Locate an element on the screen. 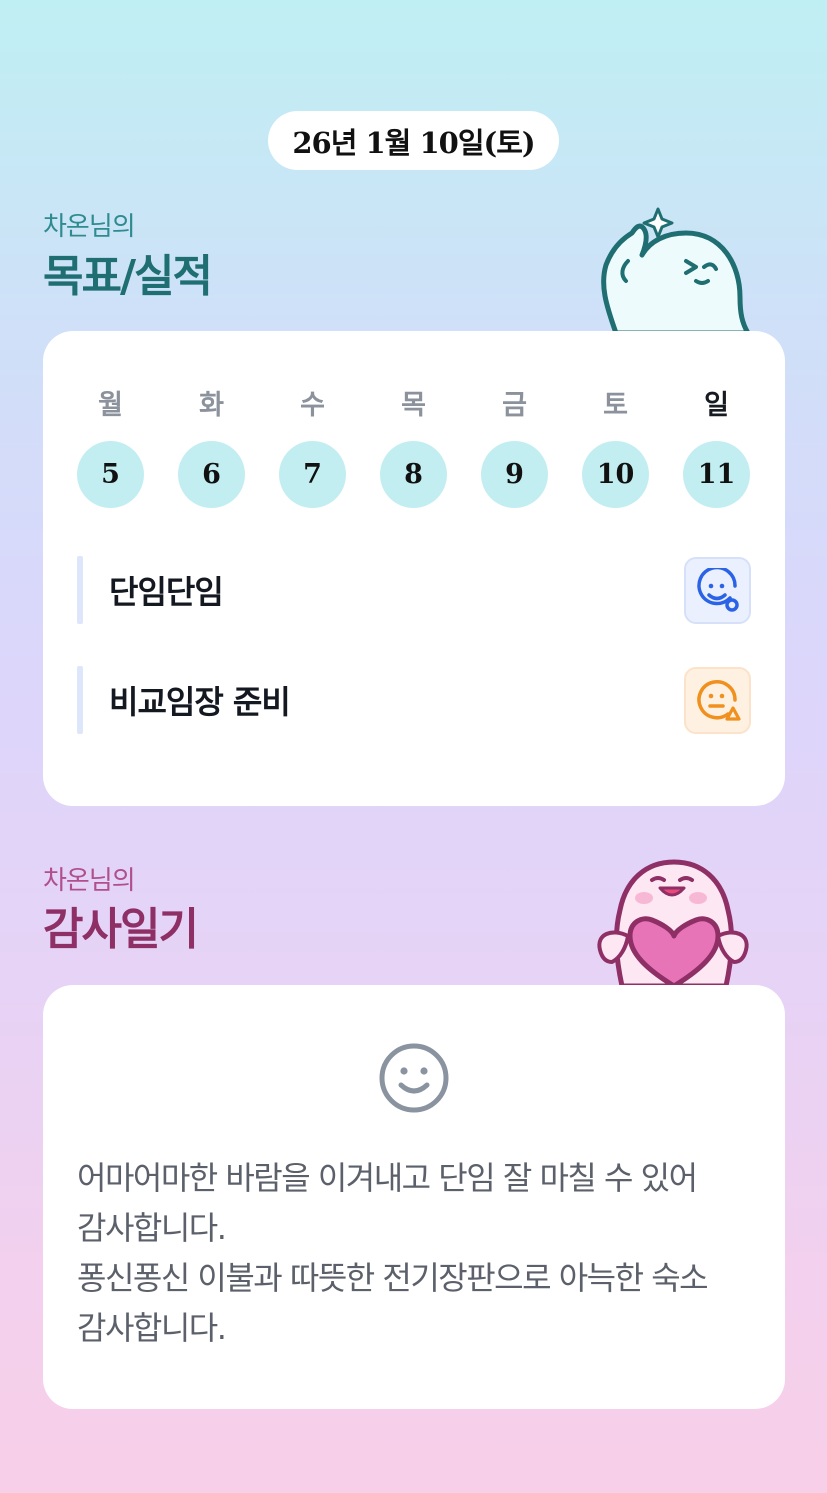  weekday-label: 화 is located at coordinates (211, 405).